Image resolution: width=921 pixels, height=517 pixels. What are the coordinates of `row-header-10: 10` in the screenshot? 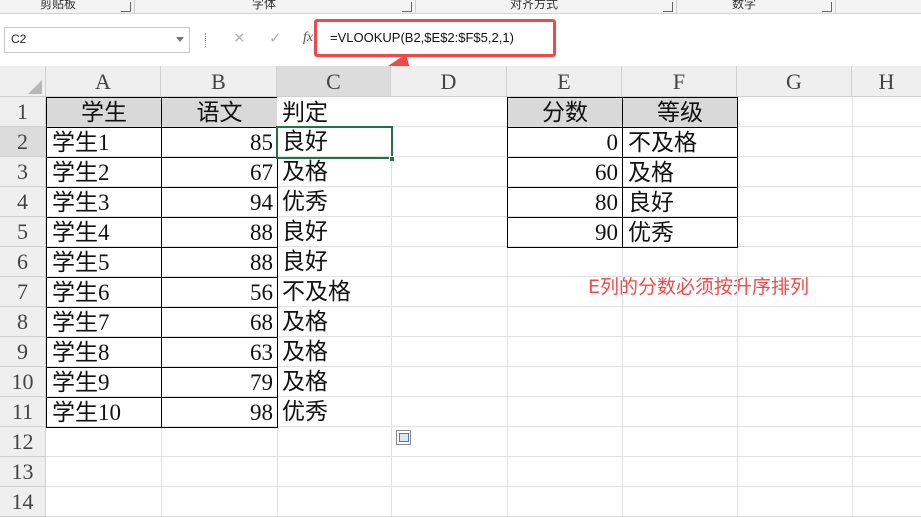 It's located at (23, 382).